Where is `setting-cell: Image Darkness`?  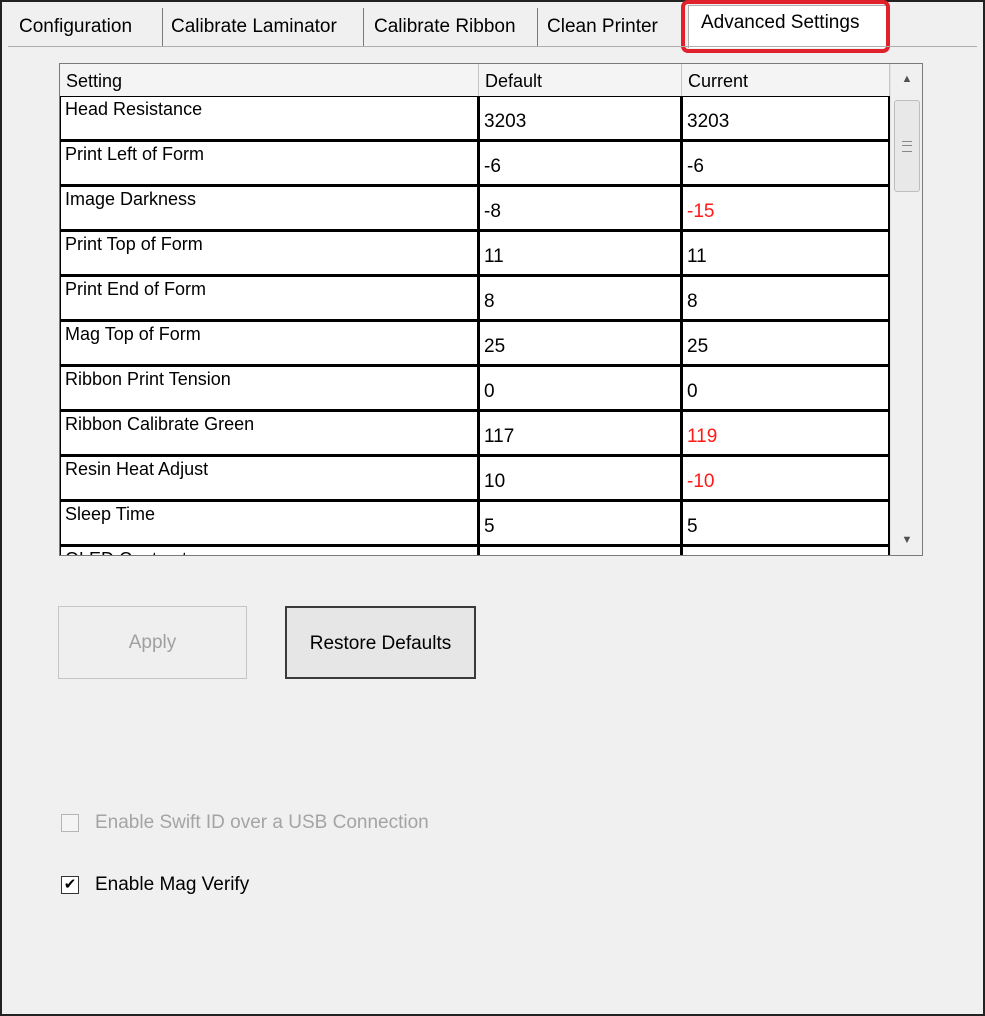 setting-cell: Image Darkness is located at coordinates (269, 208).